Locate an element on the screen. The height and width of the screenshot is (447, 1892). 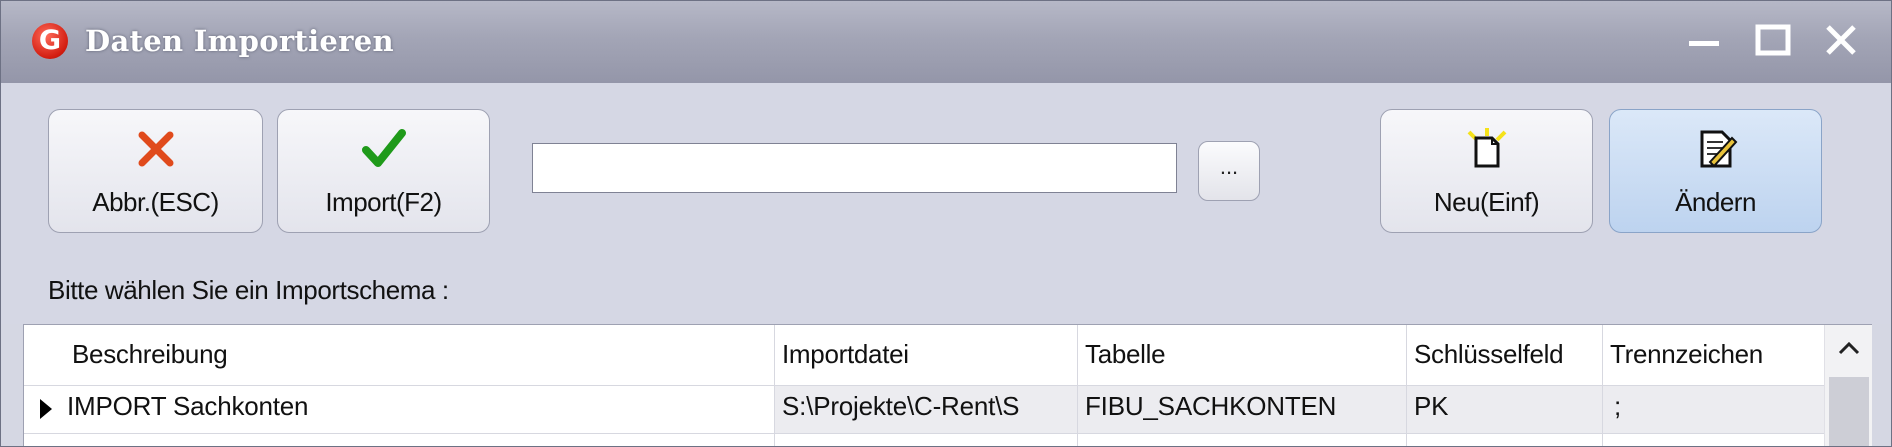
import-label: Import(F2) is located at coordinates (383, 202).